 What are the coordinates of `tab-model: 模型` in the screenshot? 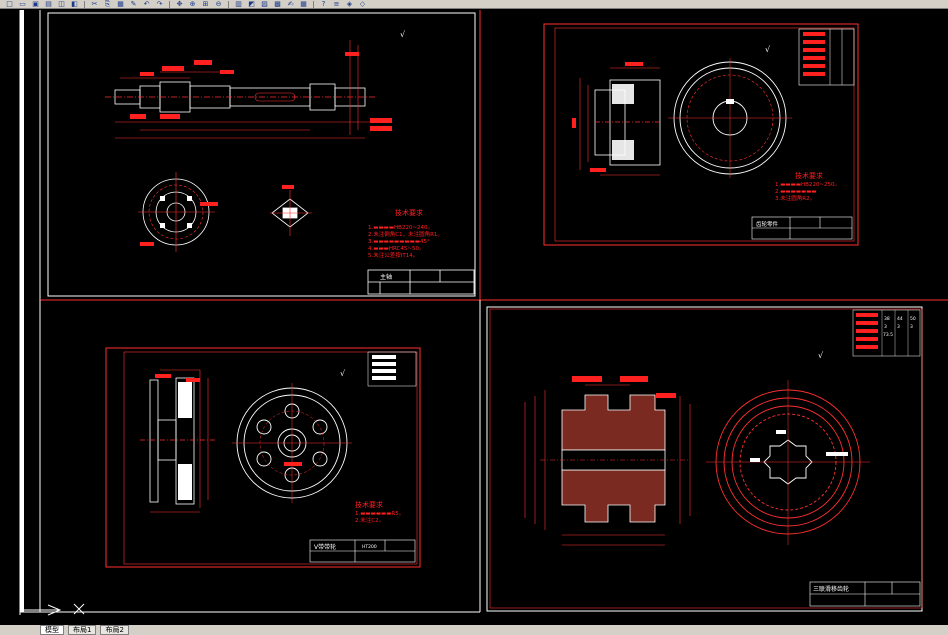 It's located at (52, 630).